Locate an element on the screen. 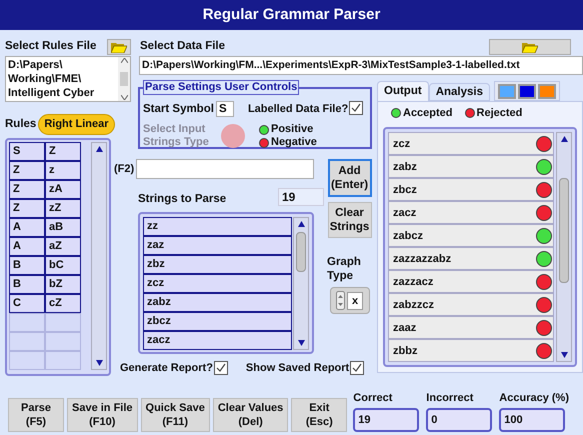 This screenshot has width=583, height=435. checkbox-label: Show Saved Report is located at coordinates (298, 368).